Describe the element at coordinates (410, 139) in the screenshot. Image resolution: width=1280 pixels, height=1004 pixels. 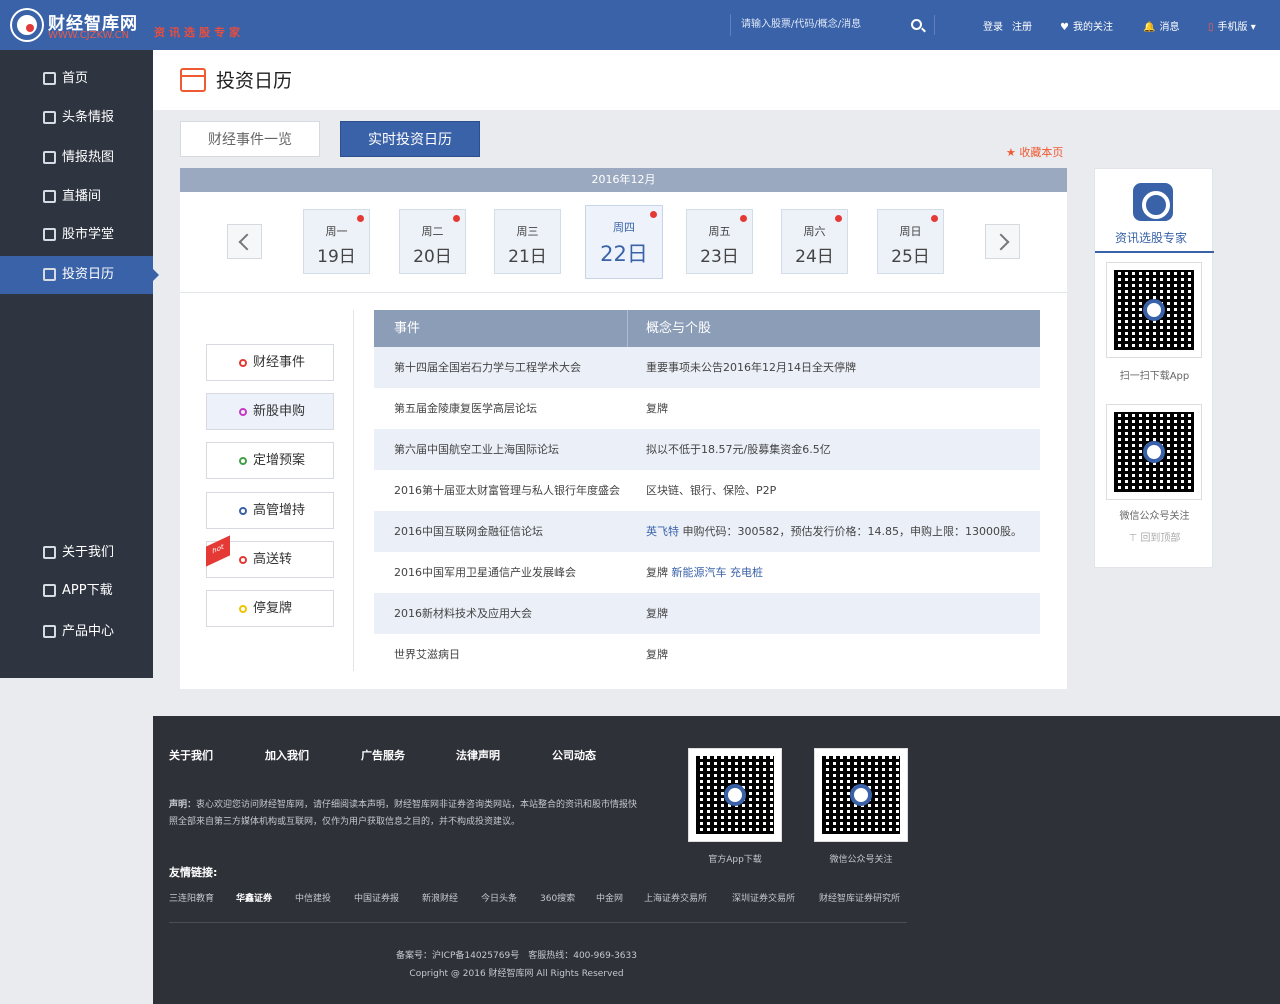
I see `tab-calendar: 实时投资日历` at that location.